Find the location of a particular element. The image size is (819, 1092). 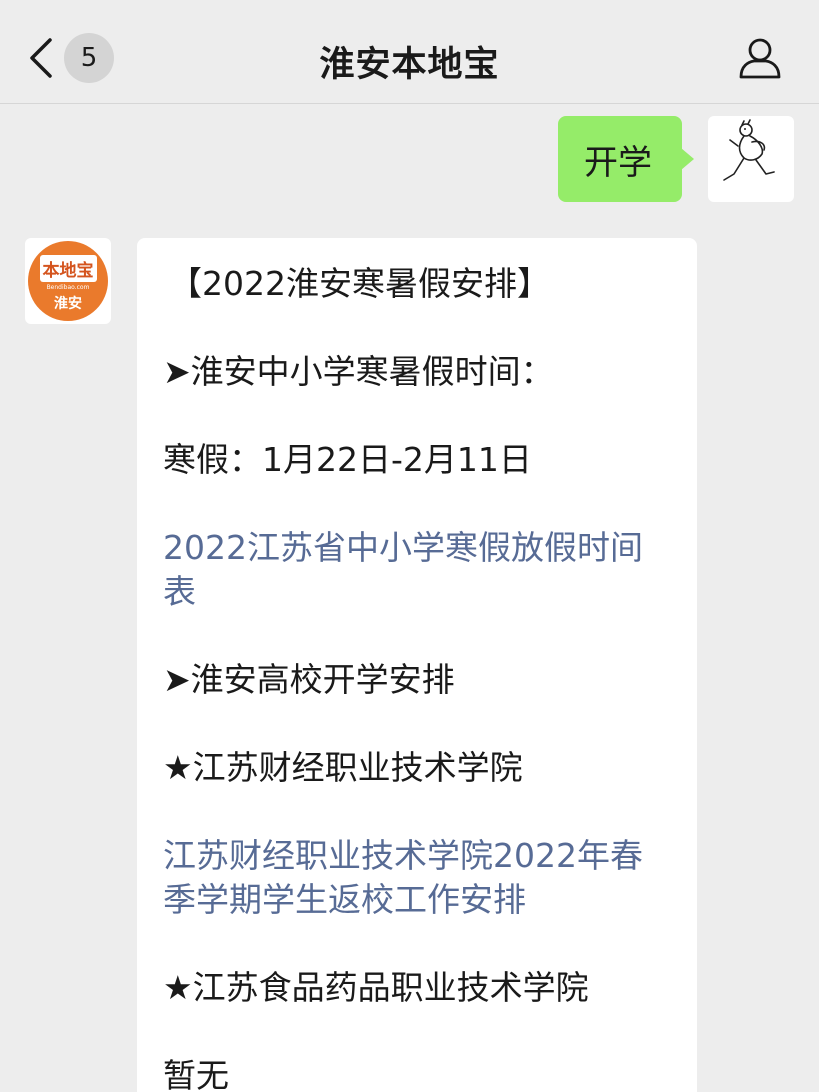

message-heading: 【2022淮安寒暑假安排】 is located at coordinates (359, 283).